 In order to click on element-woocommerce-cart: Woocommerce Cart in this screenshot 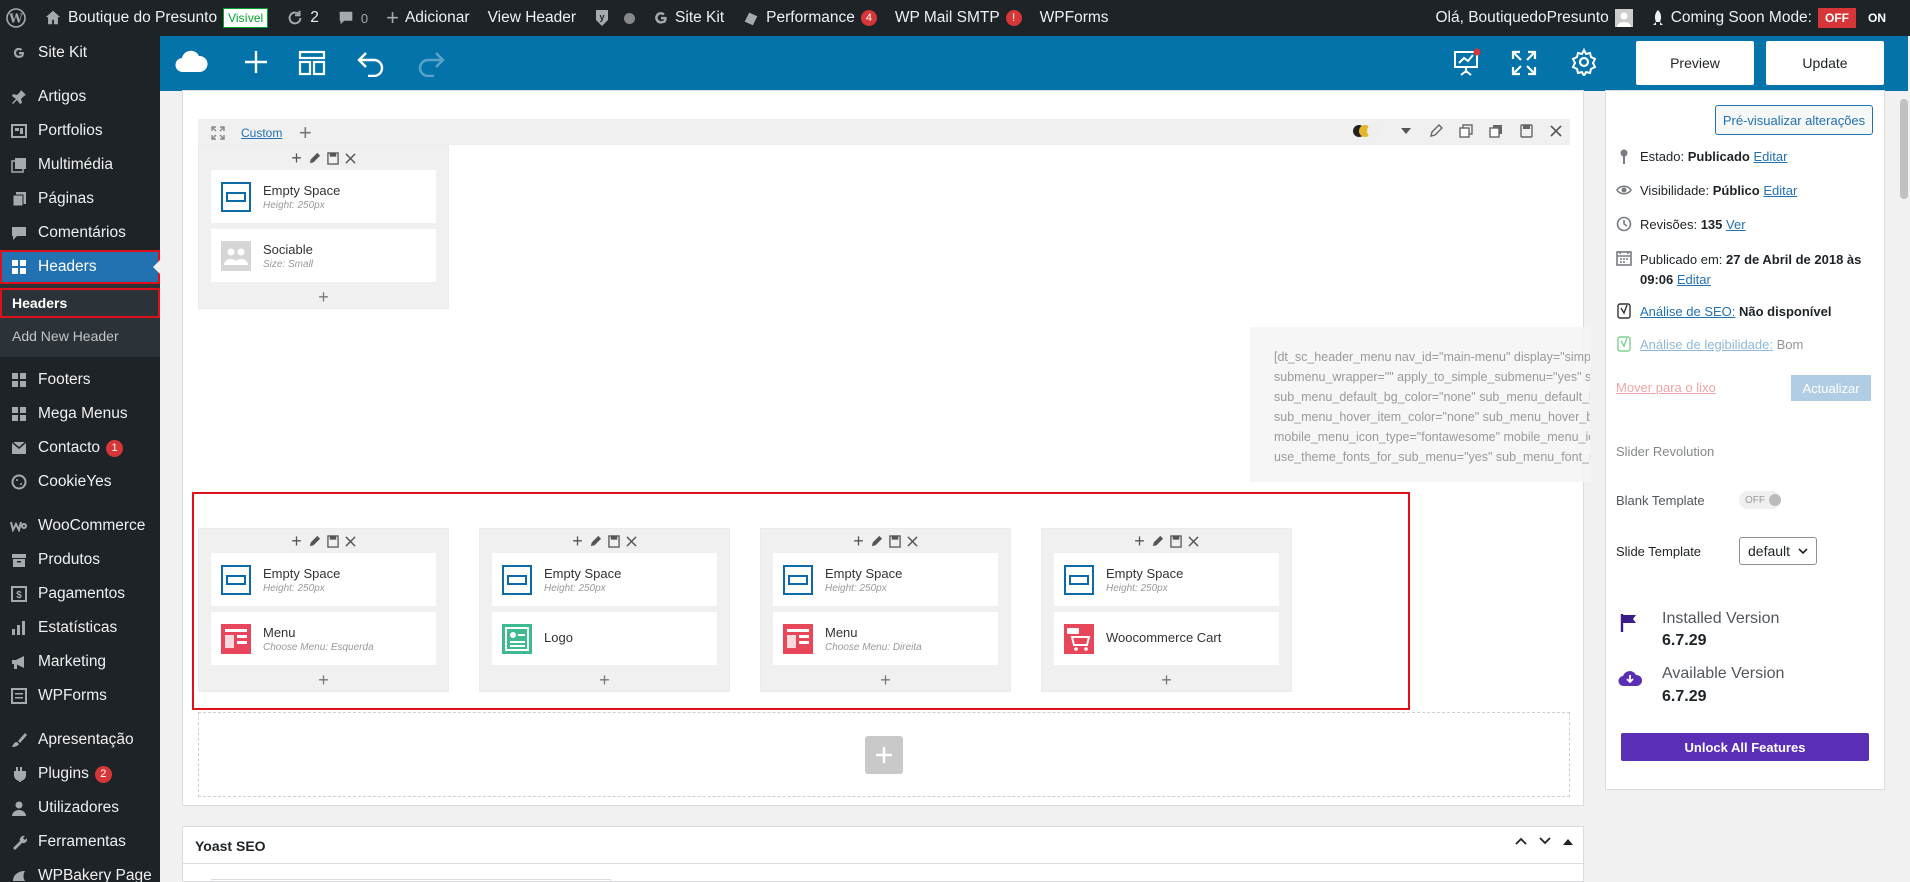, I will do `click(1166, 638)`.